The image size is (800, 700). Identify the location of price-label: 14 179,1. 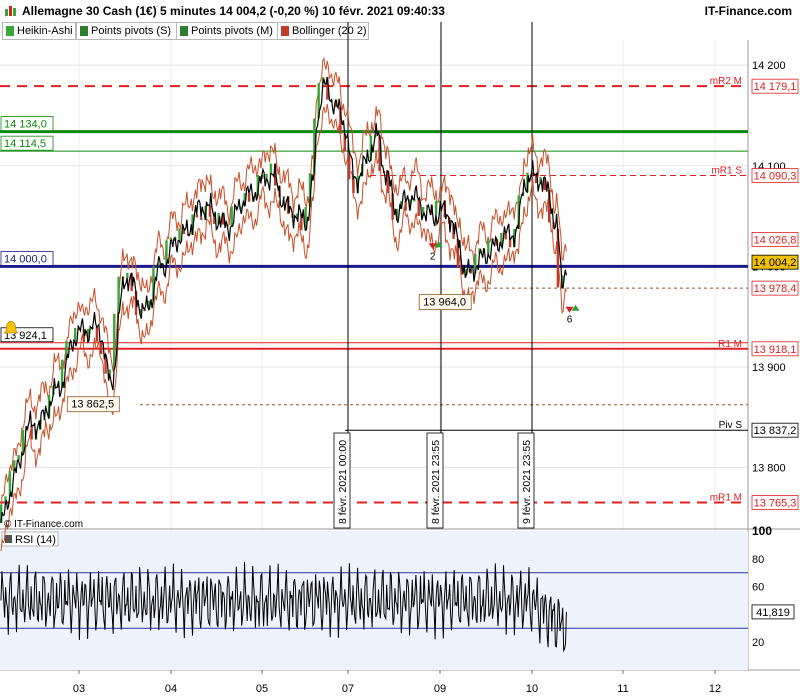
(775, 87).